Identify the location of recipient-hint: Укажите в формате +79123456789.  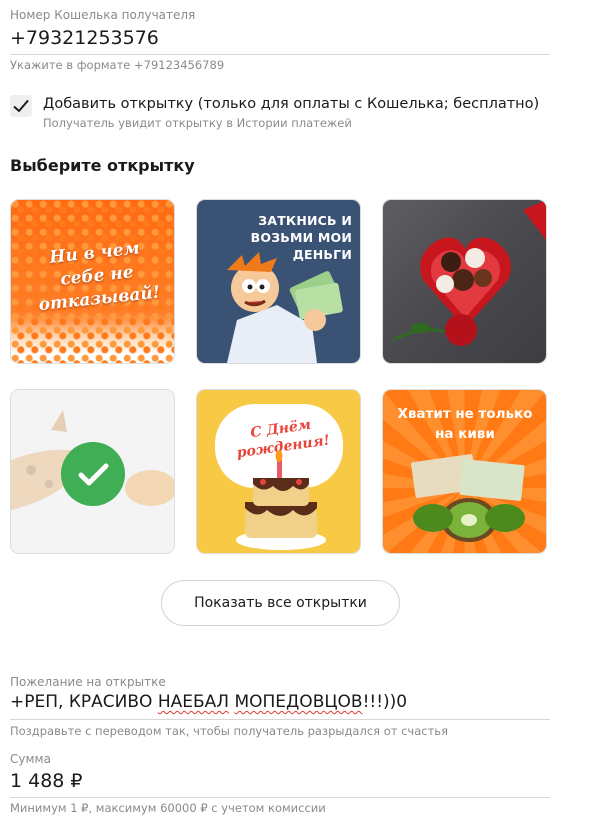
(117, 65).